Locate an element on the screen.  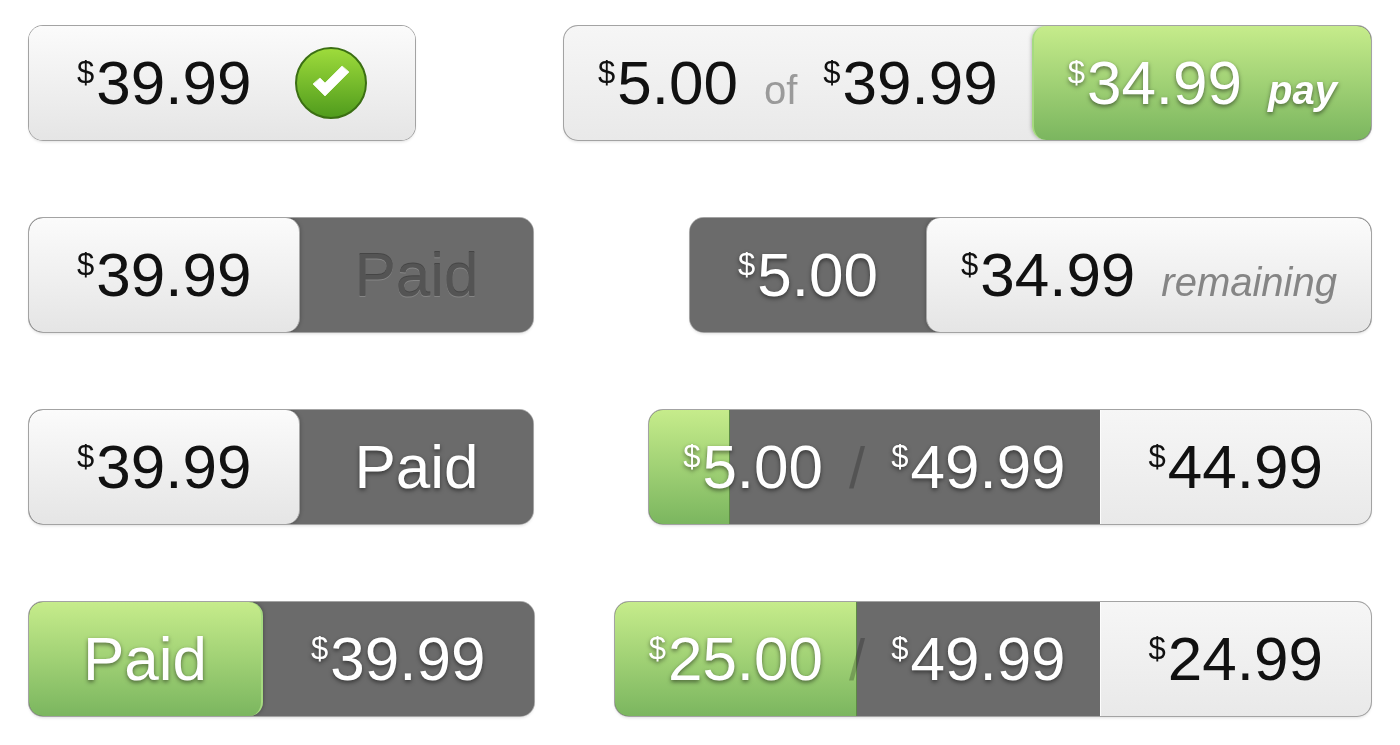
note-label: remaining is located at coordinates (1249, 282).